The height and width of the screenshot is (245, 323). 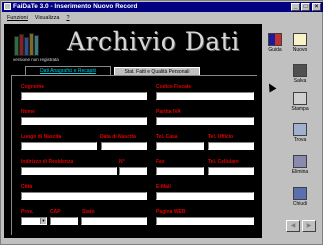 I want to click on numero-input, so click(x=133, y=171).